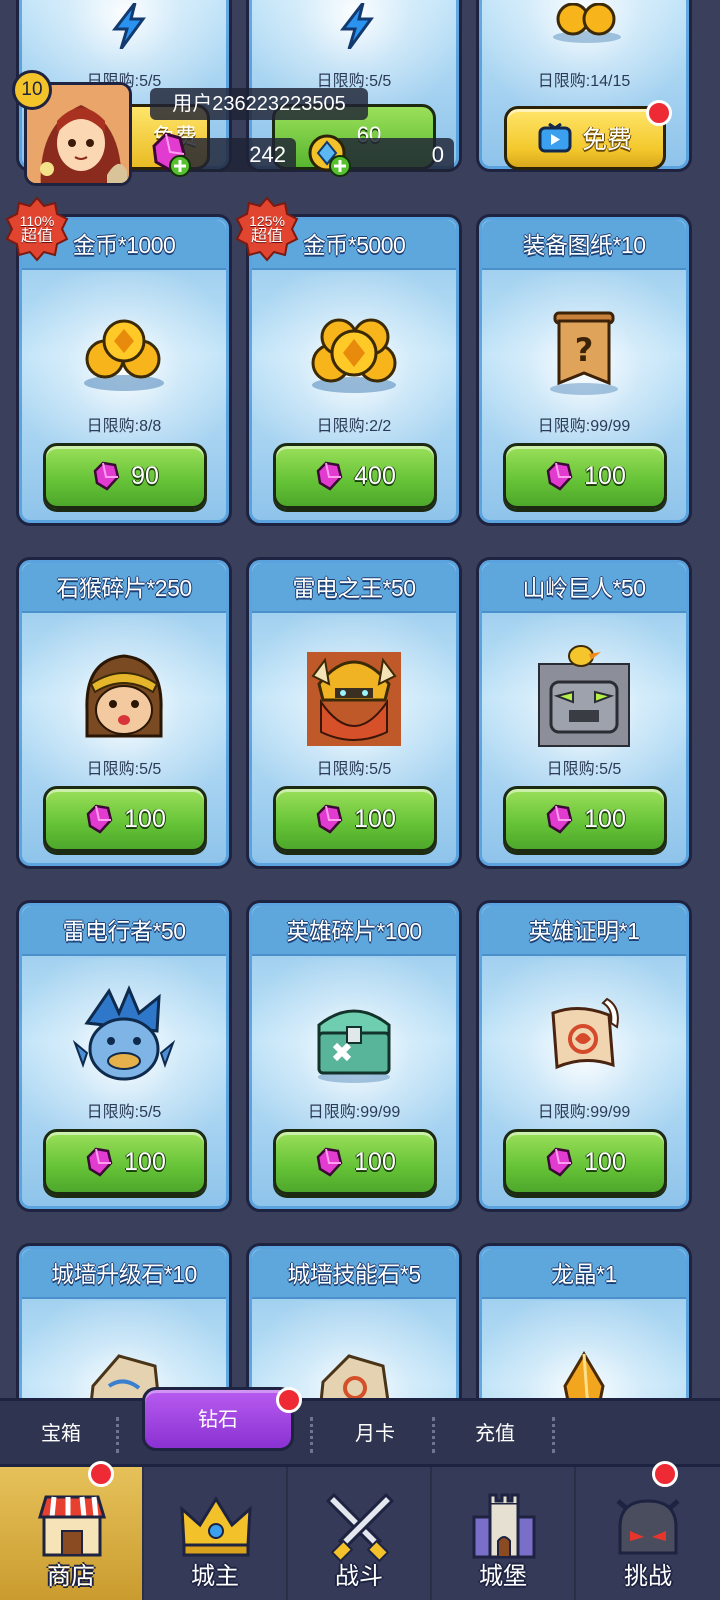 The image size is (720, 1600). What do you see at coordinates (648, 1527) in the screenshot?
I see `demon-helmet-icon` at bounding box center [648, 1527].